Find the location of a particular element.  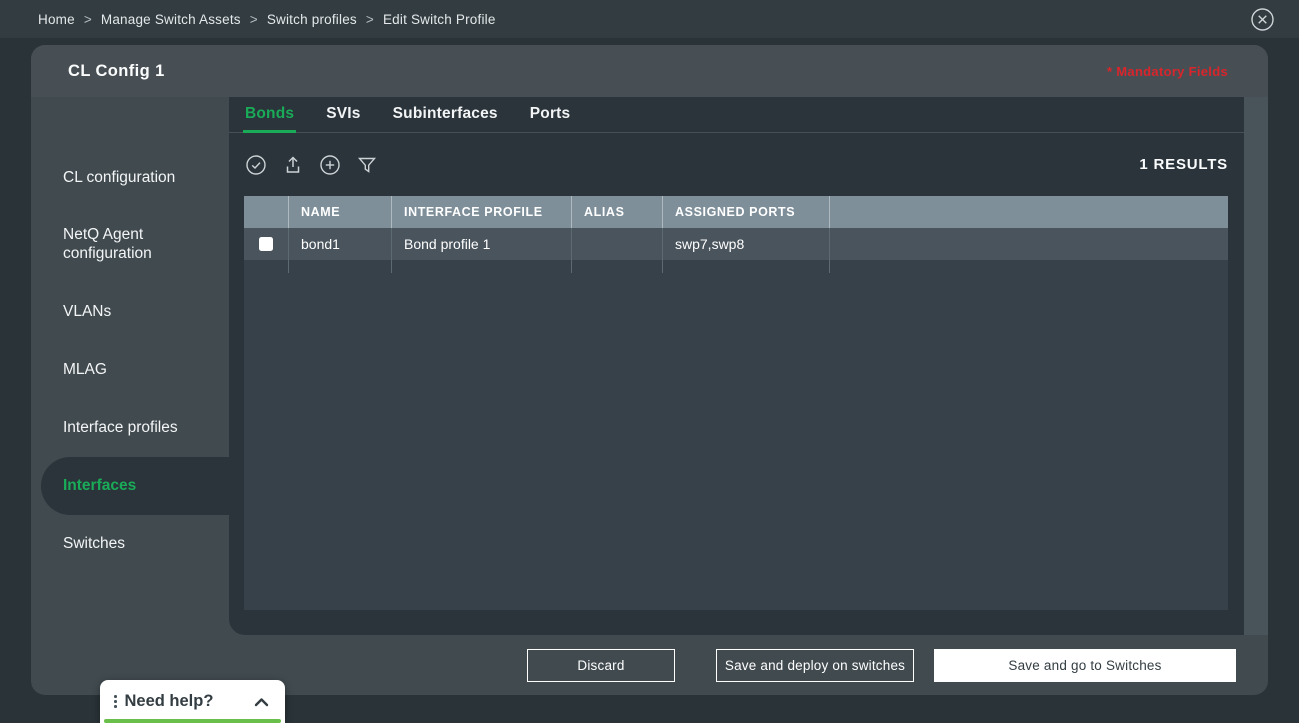

row-select-cell is located at coordinates (266, 244).